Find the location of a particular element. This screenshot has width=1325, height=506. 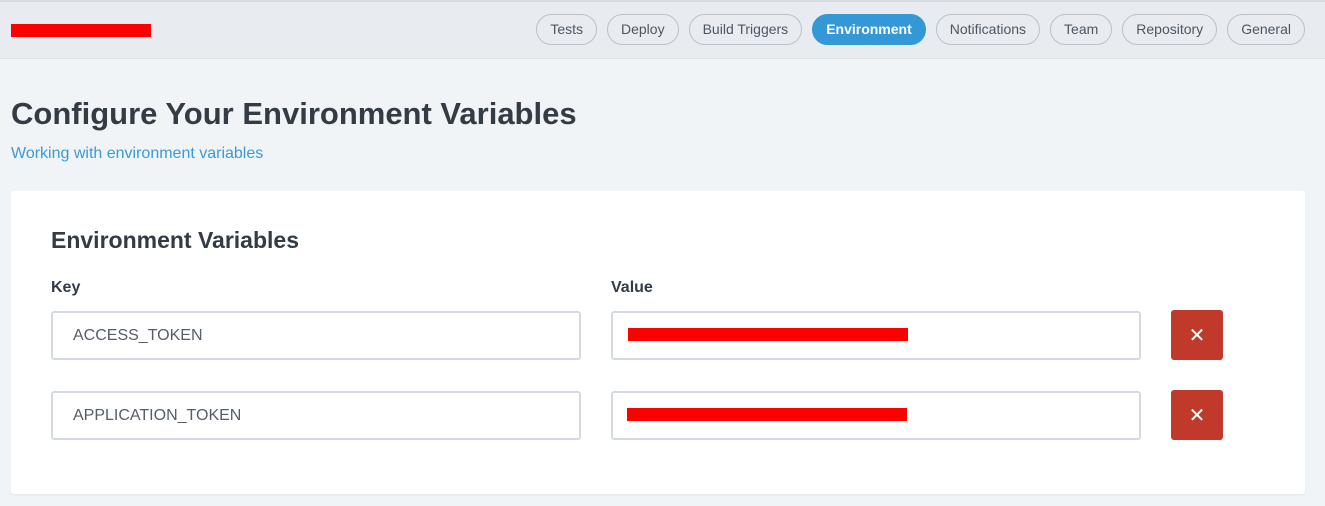

project-name-redacted is located at coordinates (81, 30).